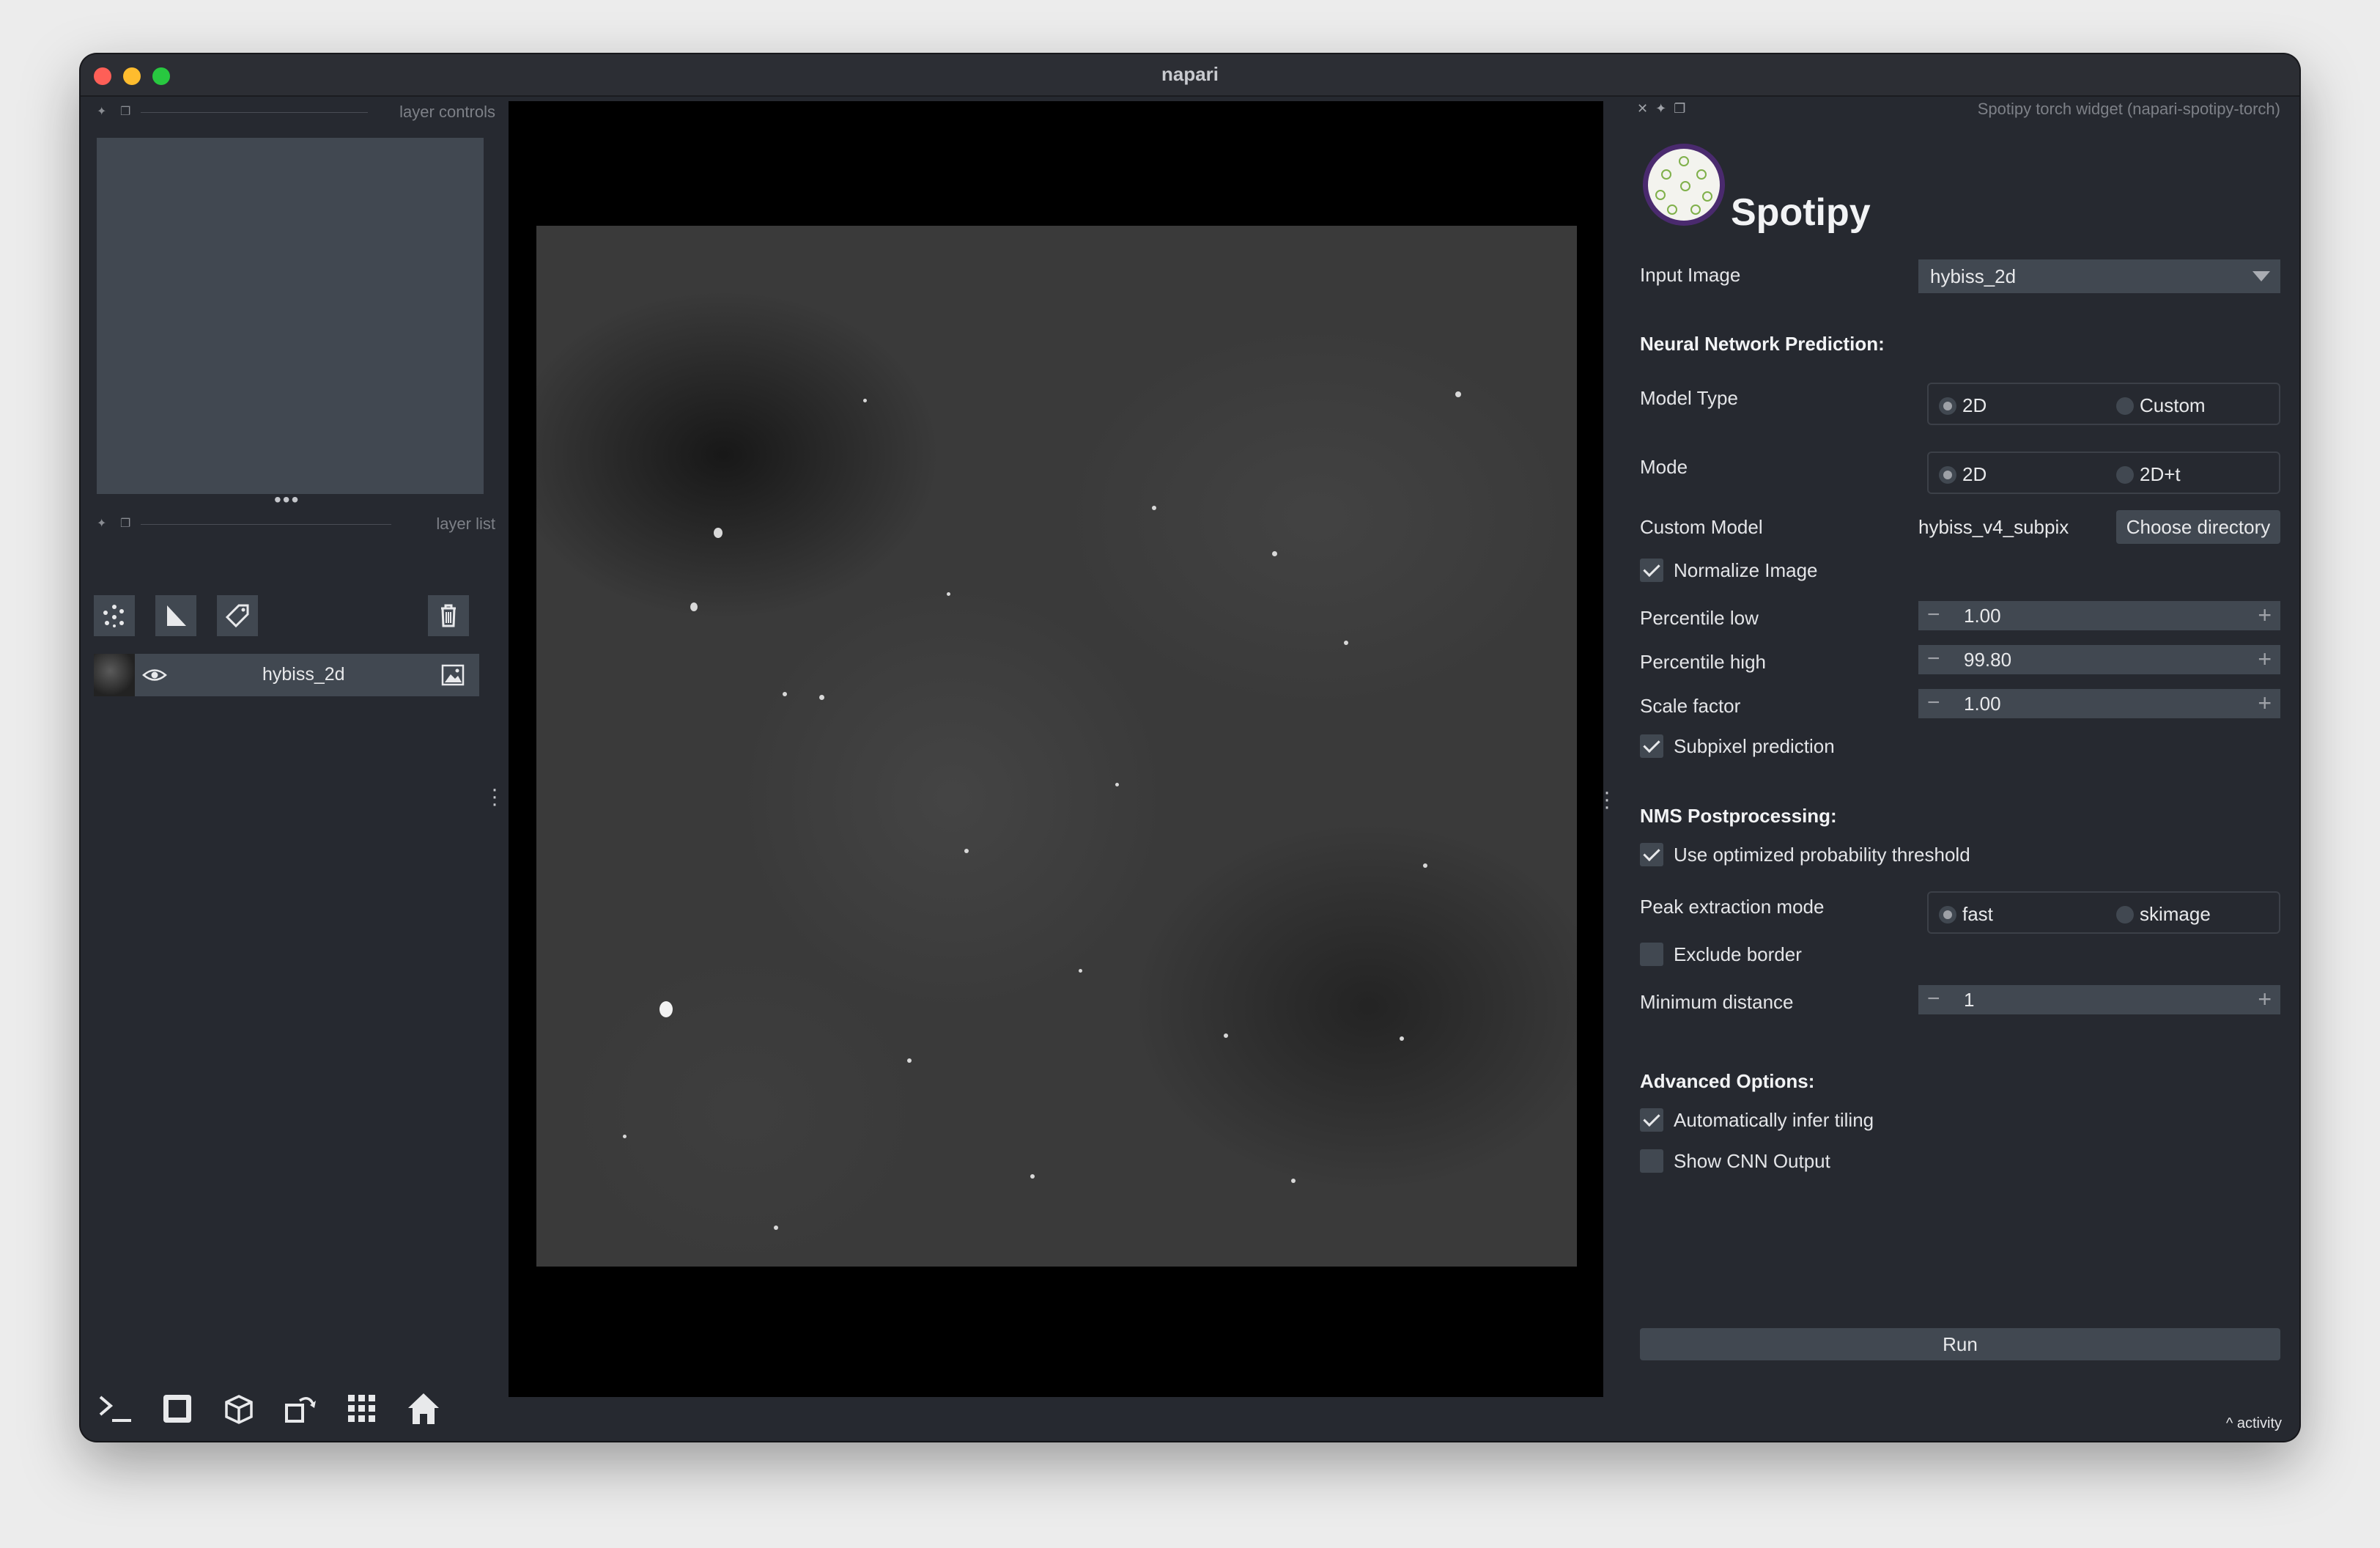  I want to click on window-title: napari, so click(1190, 74).